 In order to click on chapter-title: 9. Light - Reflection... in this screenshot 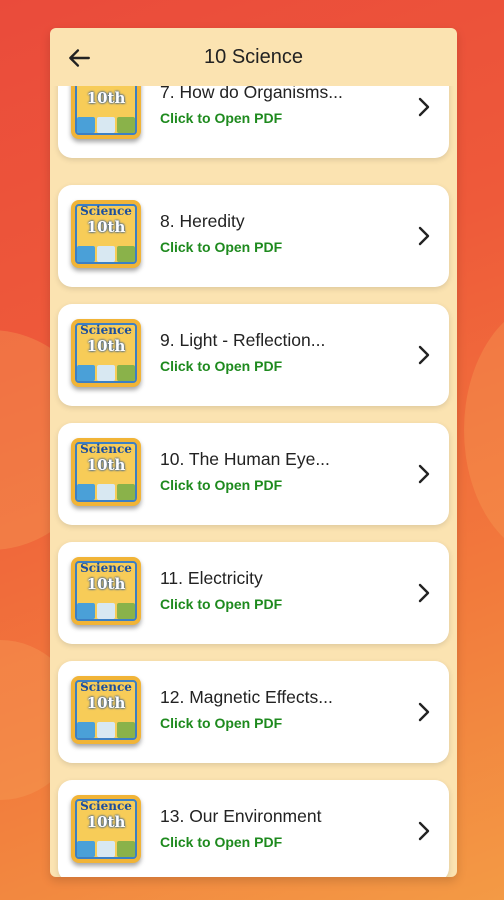, I will do `click(243, 340)`.